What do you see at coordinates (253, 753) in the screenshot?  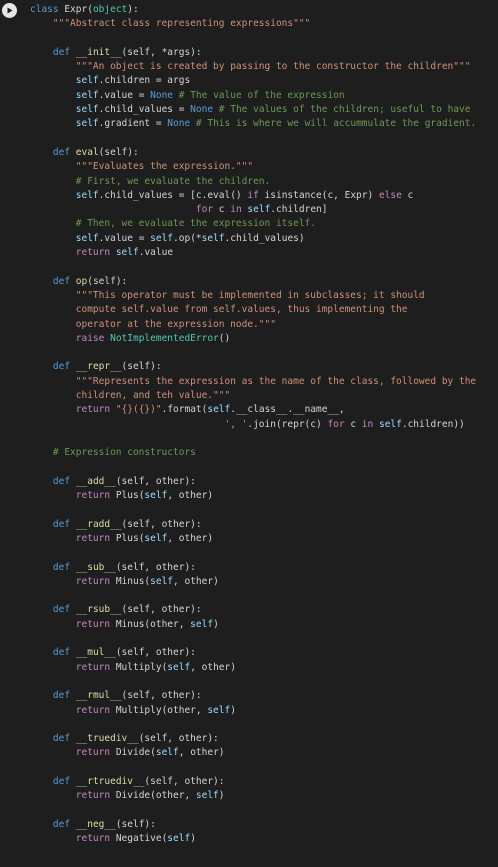 I see `code-line: return Divide(self, other)` at bounding box center [253, 753].